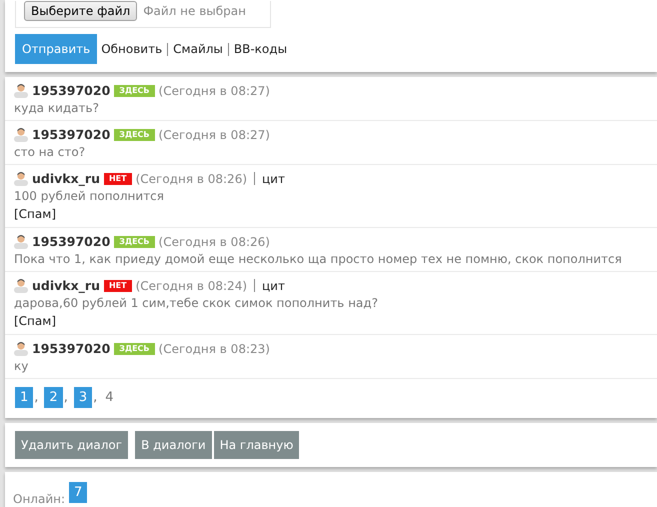  Describe the element at coordinates (89, 196) in the screenshot. I see `message-text: 100 рублей пополнится` at that location.